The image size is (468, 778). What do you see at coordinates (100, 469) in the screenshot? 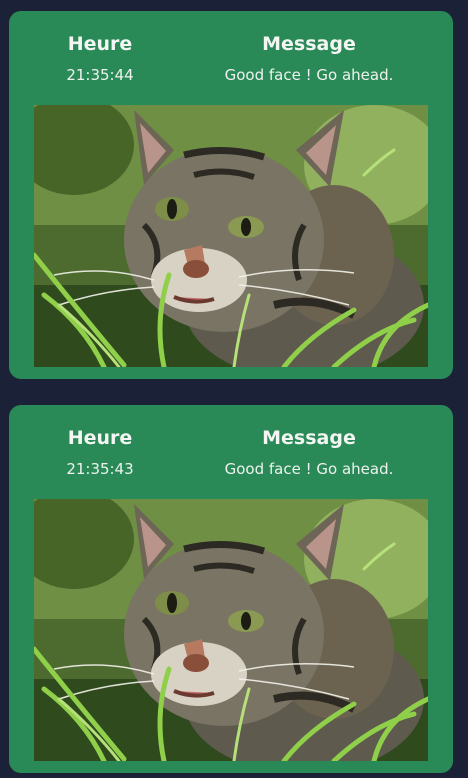
I see `time-value: 21:35:43` at bounding box center [100, 469].